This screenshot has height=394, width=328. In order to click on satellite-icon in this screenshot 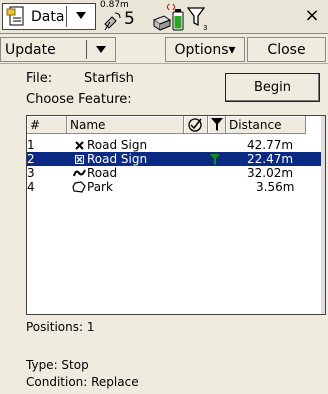, I will do `click(112, 21)`.